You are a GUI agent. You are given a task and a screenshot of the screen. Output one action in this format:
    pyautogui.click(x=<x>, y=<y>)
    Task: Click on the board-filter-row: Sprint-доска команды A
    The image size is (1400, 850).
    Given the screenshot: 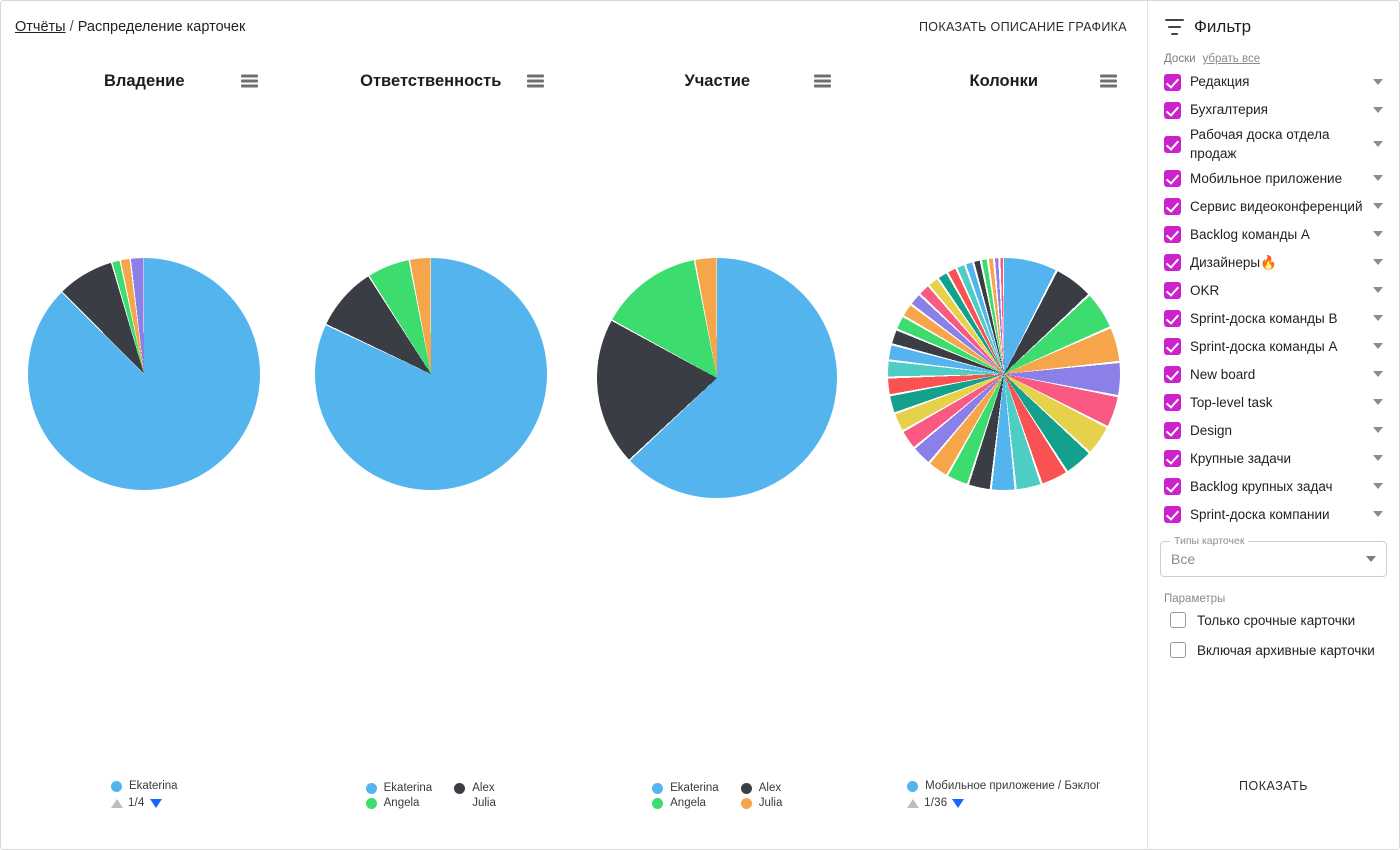 What is the action you would take?
    pyautogui.click(x=1273, y=346)
    